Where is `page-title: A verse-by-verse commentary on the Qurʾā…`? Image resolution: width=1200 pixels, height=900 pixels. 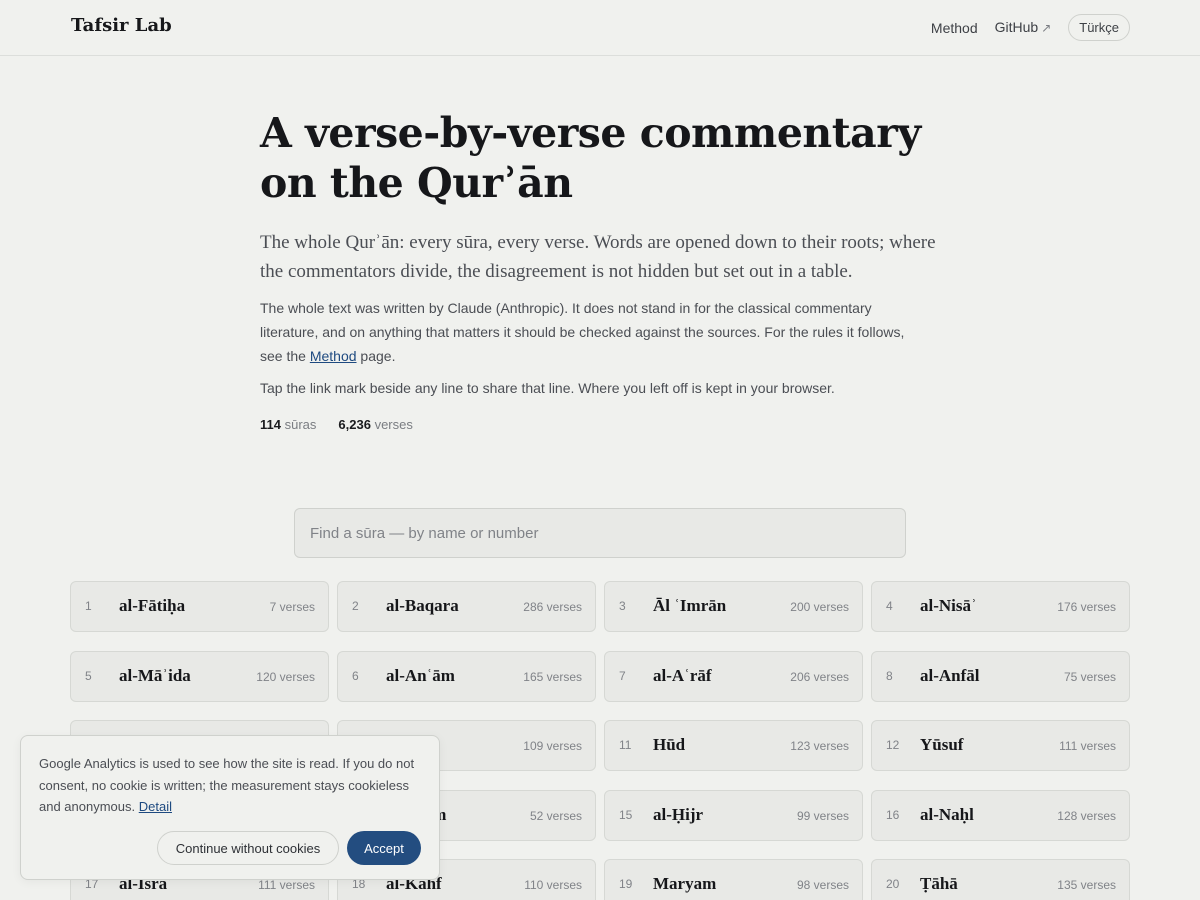
page-title: A verse-by-verse commentary on the Qurʾā… is located at coordinates (590, 158).